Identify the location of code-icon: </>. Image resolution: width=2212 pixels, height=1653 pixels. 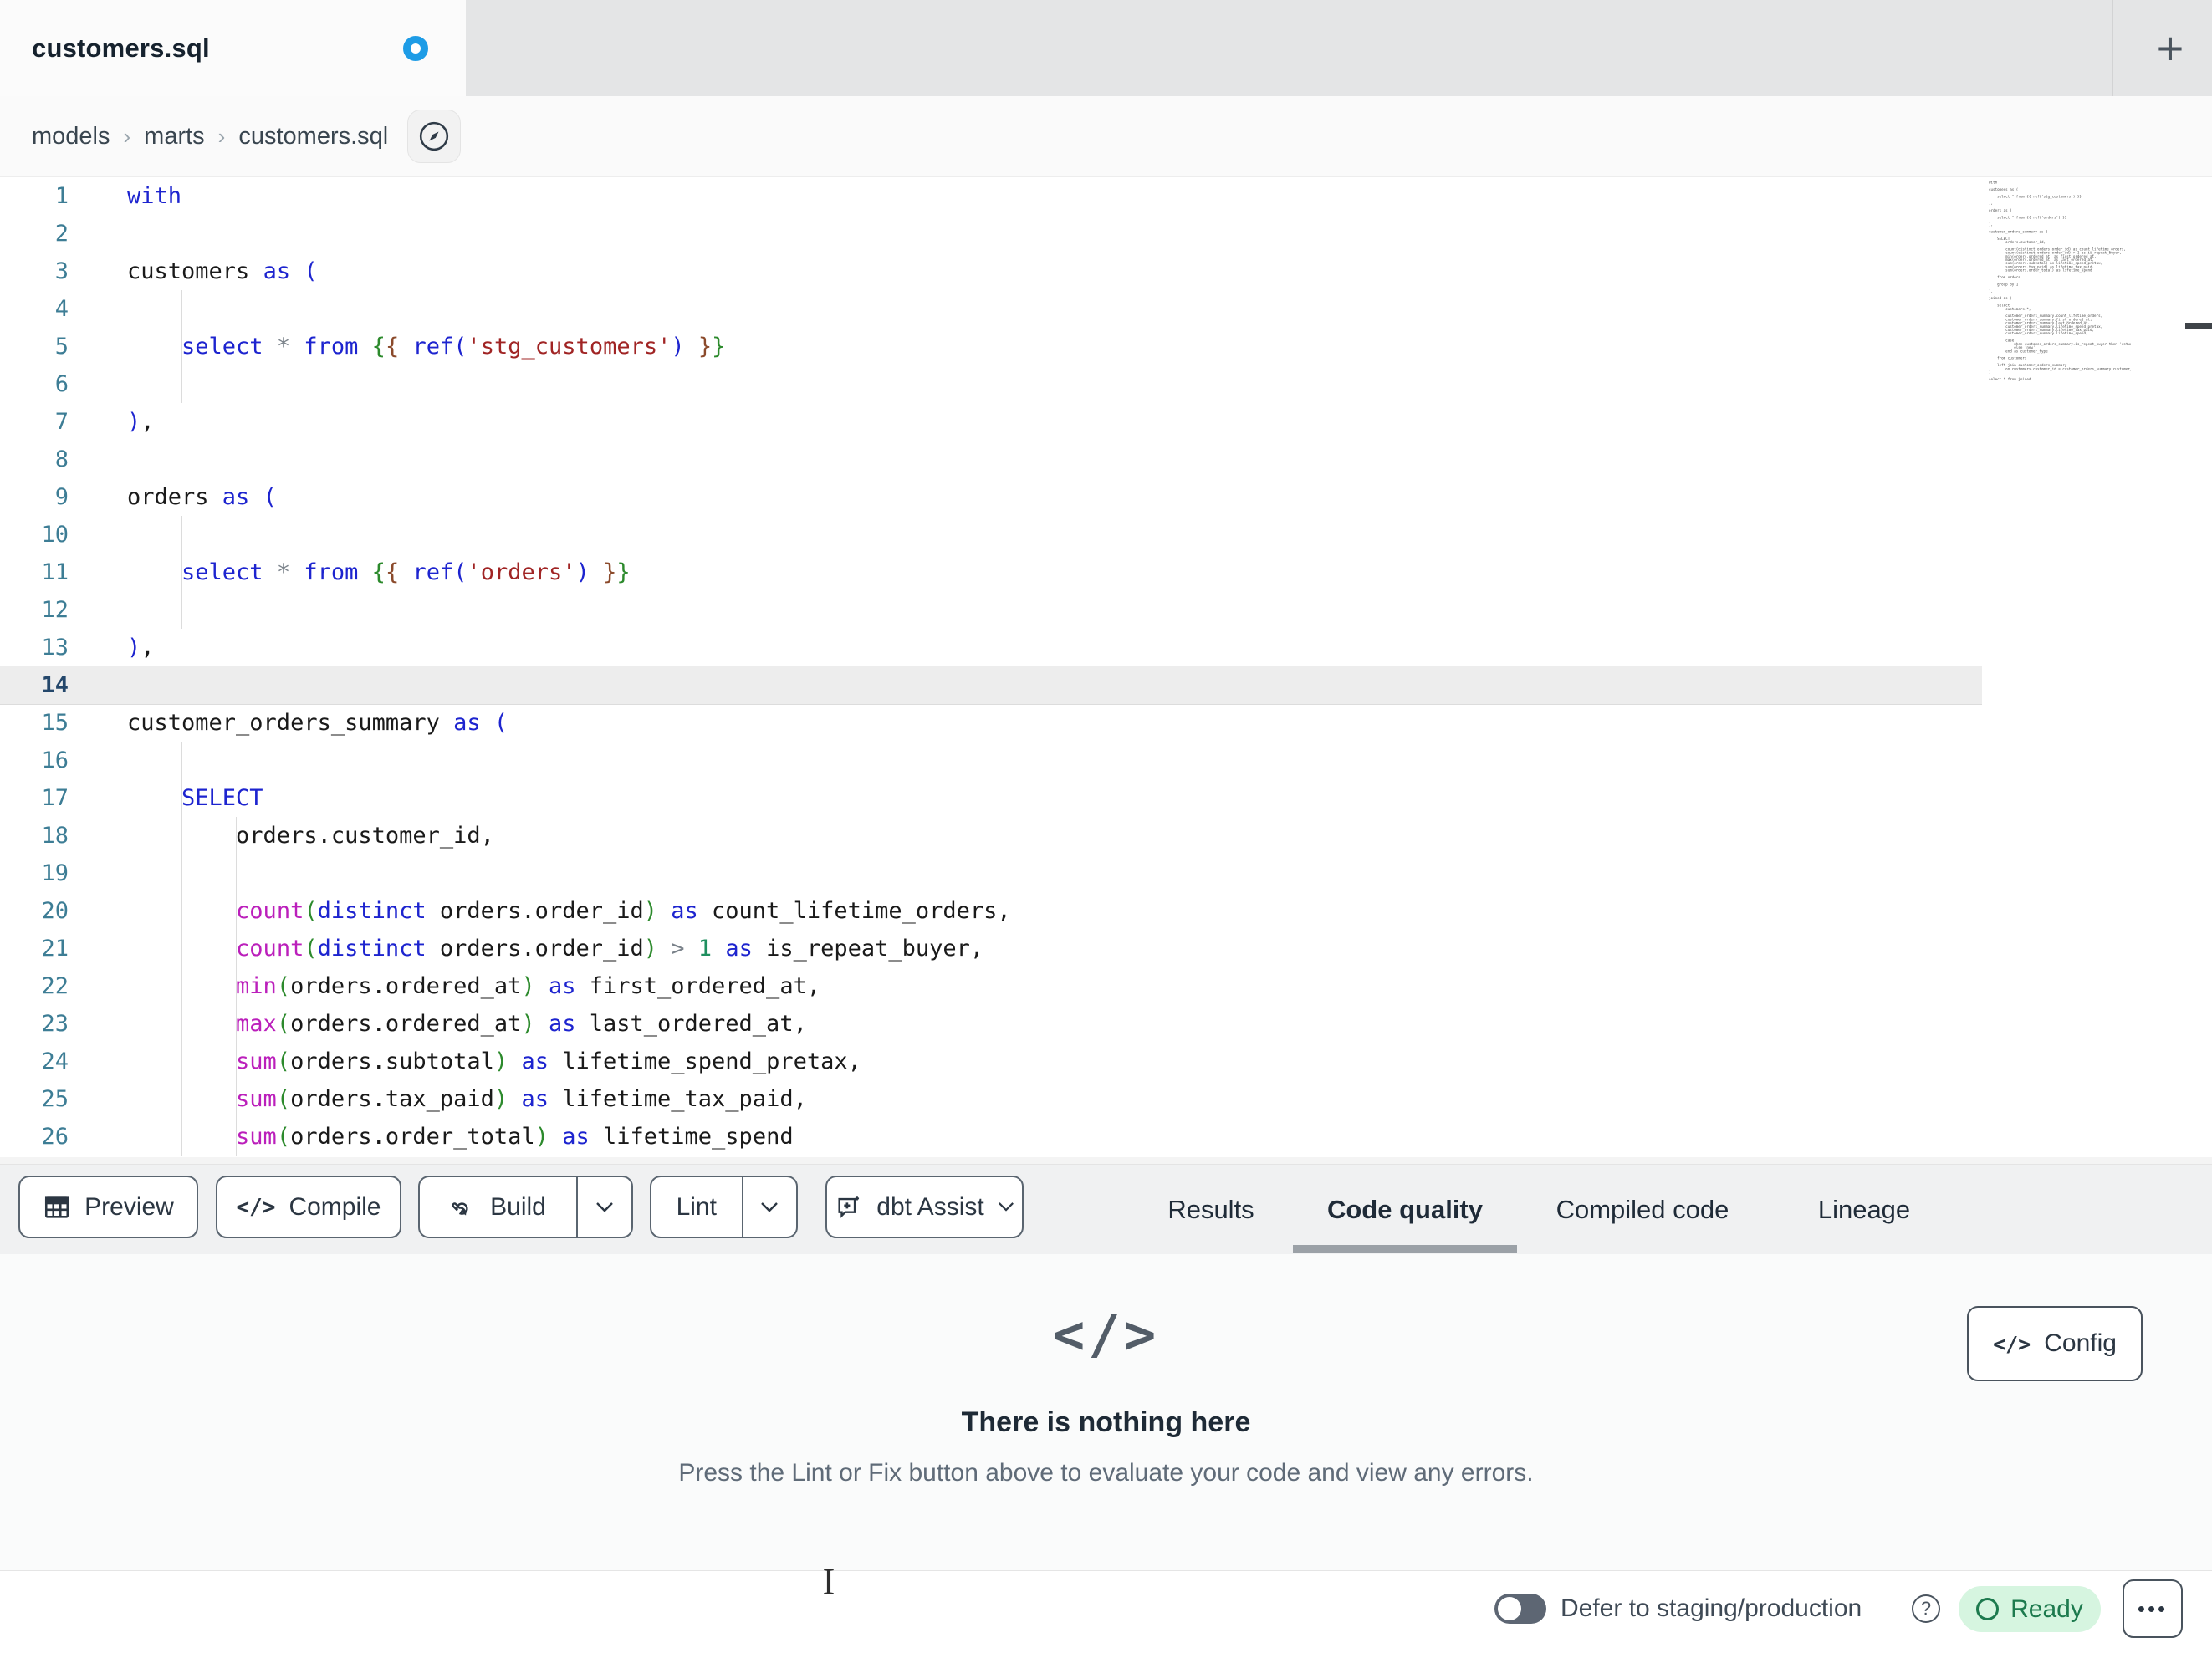
(1106, 1335).